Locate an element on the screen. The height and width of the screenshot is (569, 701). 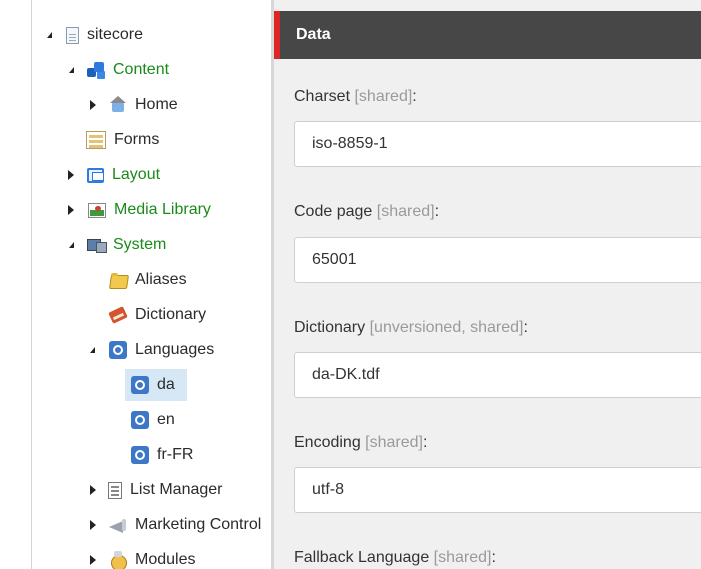
field-name: Fallback Language is located at coordinates (362, 557).